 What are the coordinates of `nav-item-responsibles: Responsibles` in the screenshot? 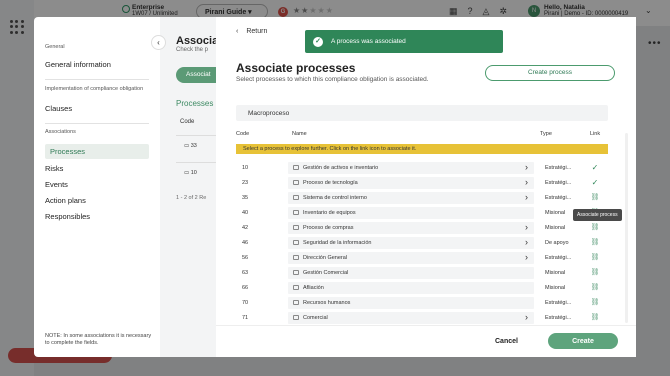 It's located at (97, 216).